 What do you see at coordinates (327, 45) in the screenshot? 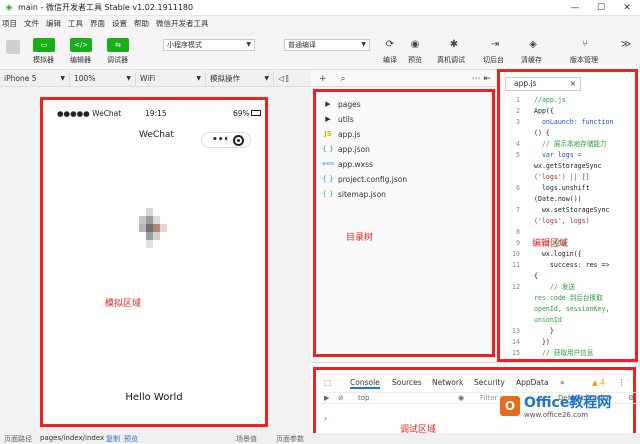
I see `compile-select: 普通编译 ▼` at bounding box center [327, 45].